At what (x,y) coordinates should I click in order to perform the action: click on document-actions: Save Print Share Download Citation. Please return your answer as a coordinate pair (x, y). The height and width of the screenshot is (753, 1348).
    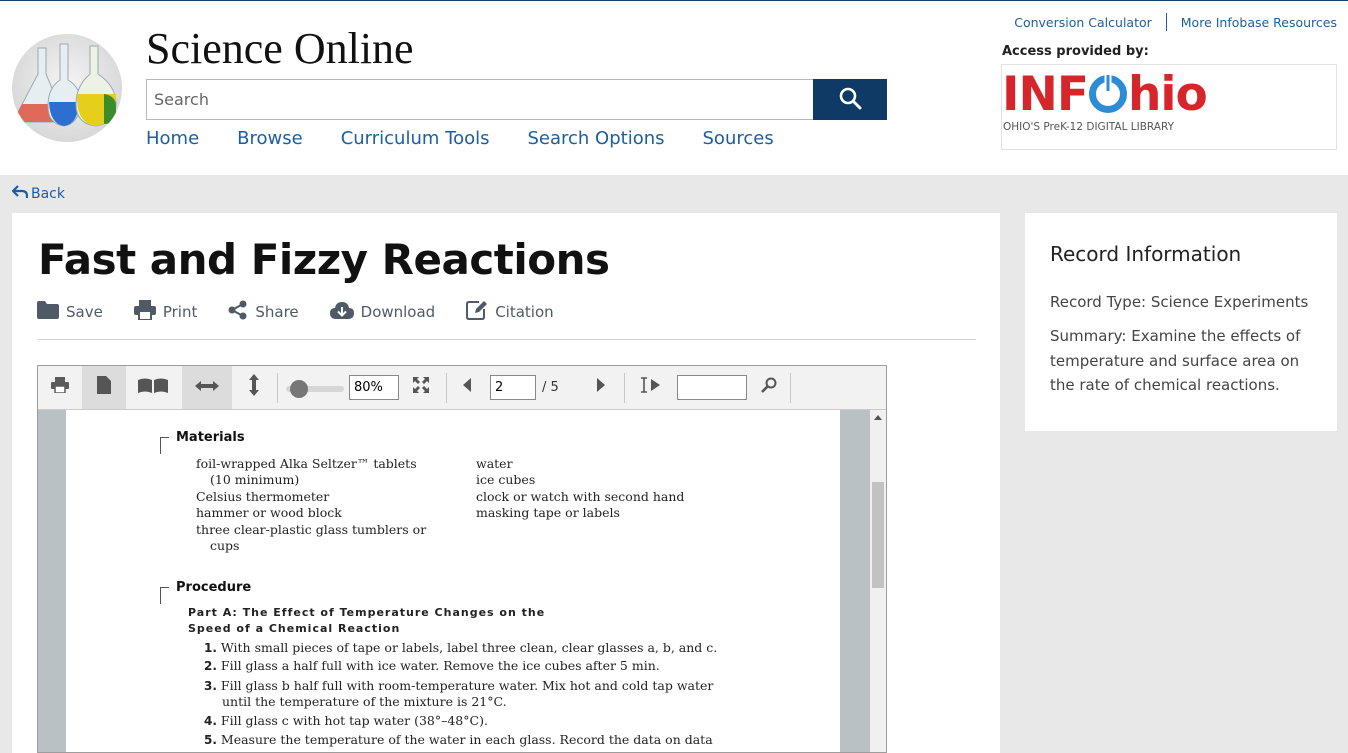
    Looking at the image, I should click on (311, 312).